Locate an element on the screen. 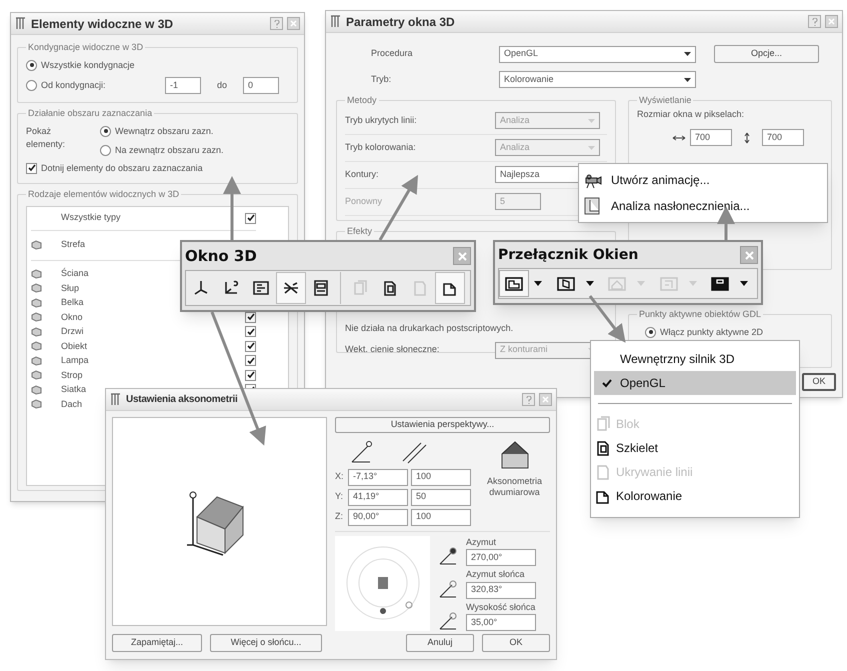  group-title: Wyświetlanie is located at coordinates (665, 100).